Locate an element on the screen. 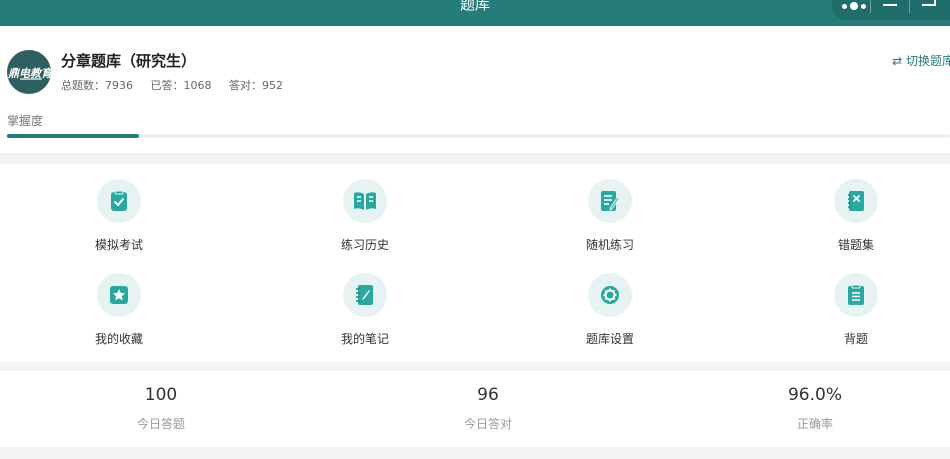 The width and height of the screenshot is (950, 459). top-bar: 题库 is located at coordinates (475, 13).